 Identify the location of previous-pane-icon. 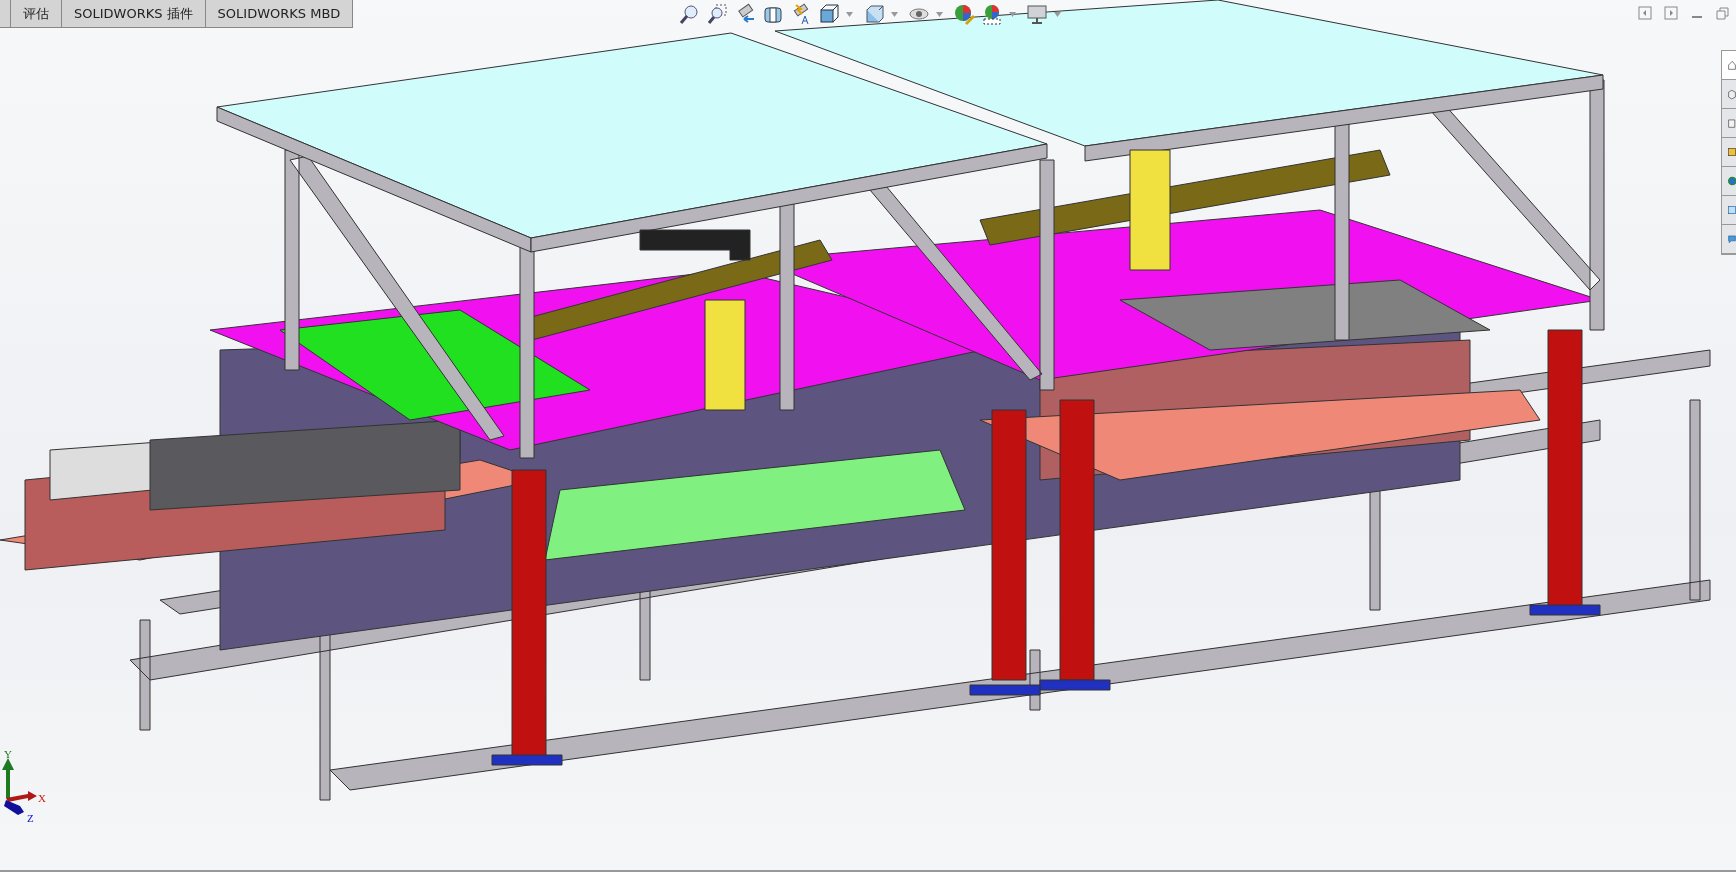
(1645, 13).